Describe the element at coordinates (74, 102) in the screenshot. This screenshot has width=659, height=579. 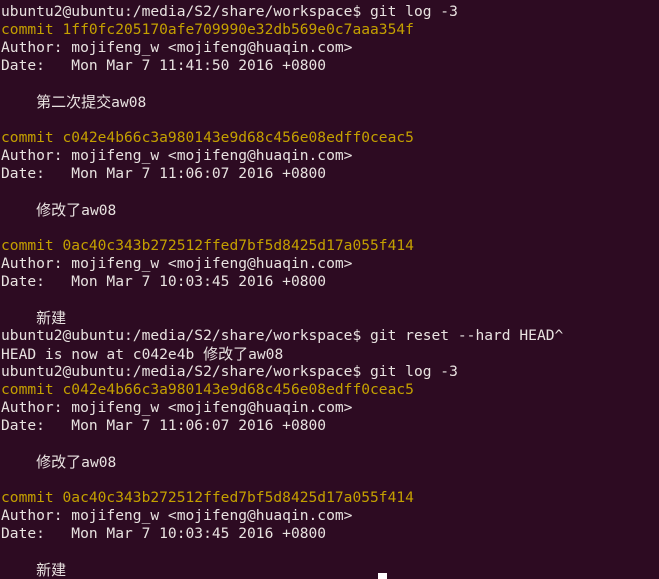
I see `cjk-text: 第二次提交` at that location.